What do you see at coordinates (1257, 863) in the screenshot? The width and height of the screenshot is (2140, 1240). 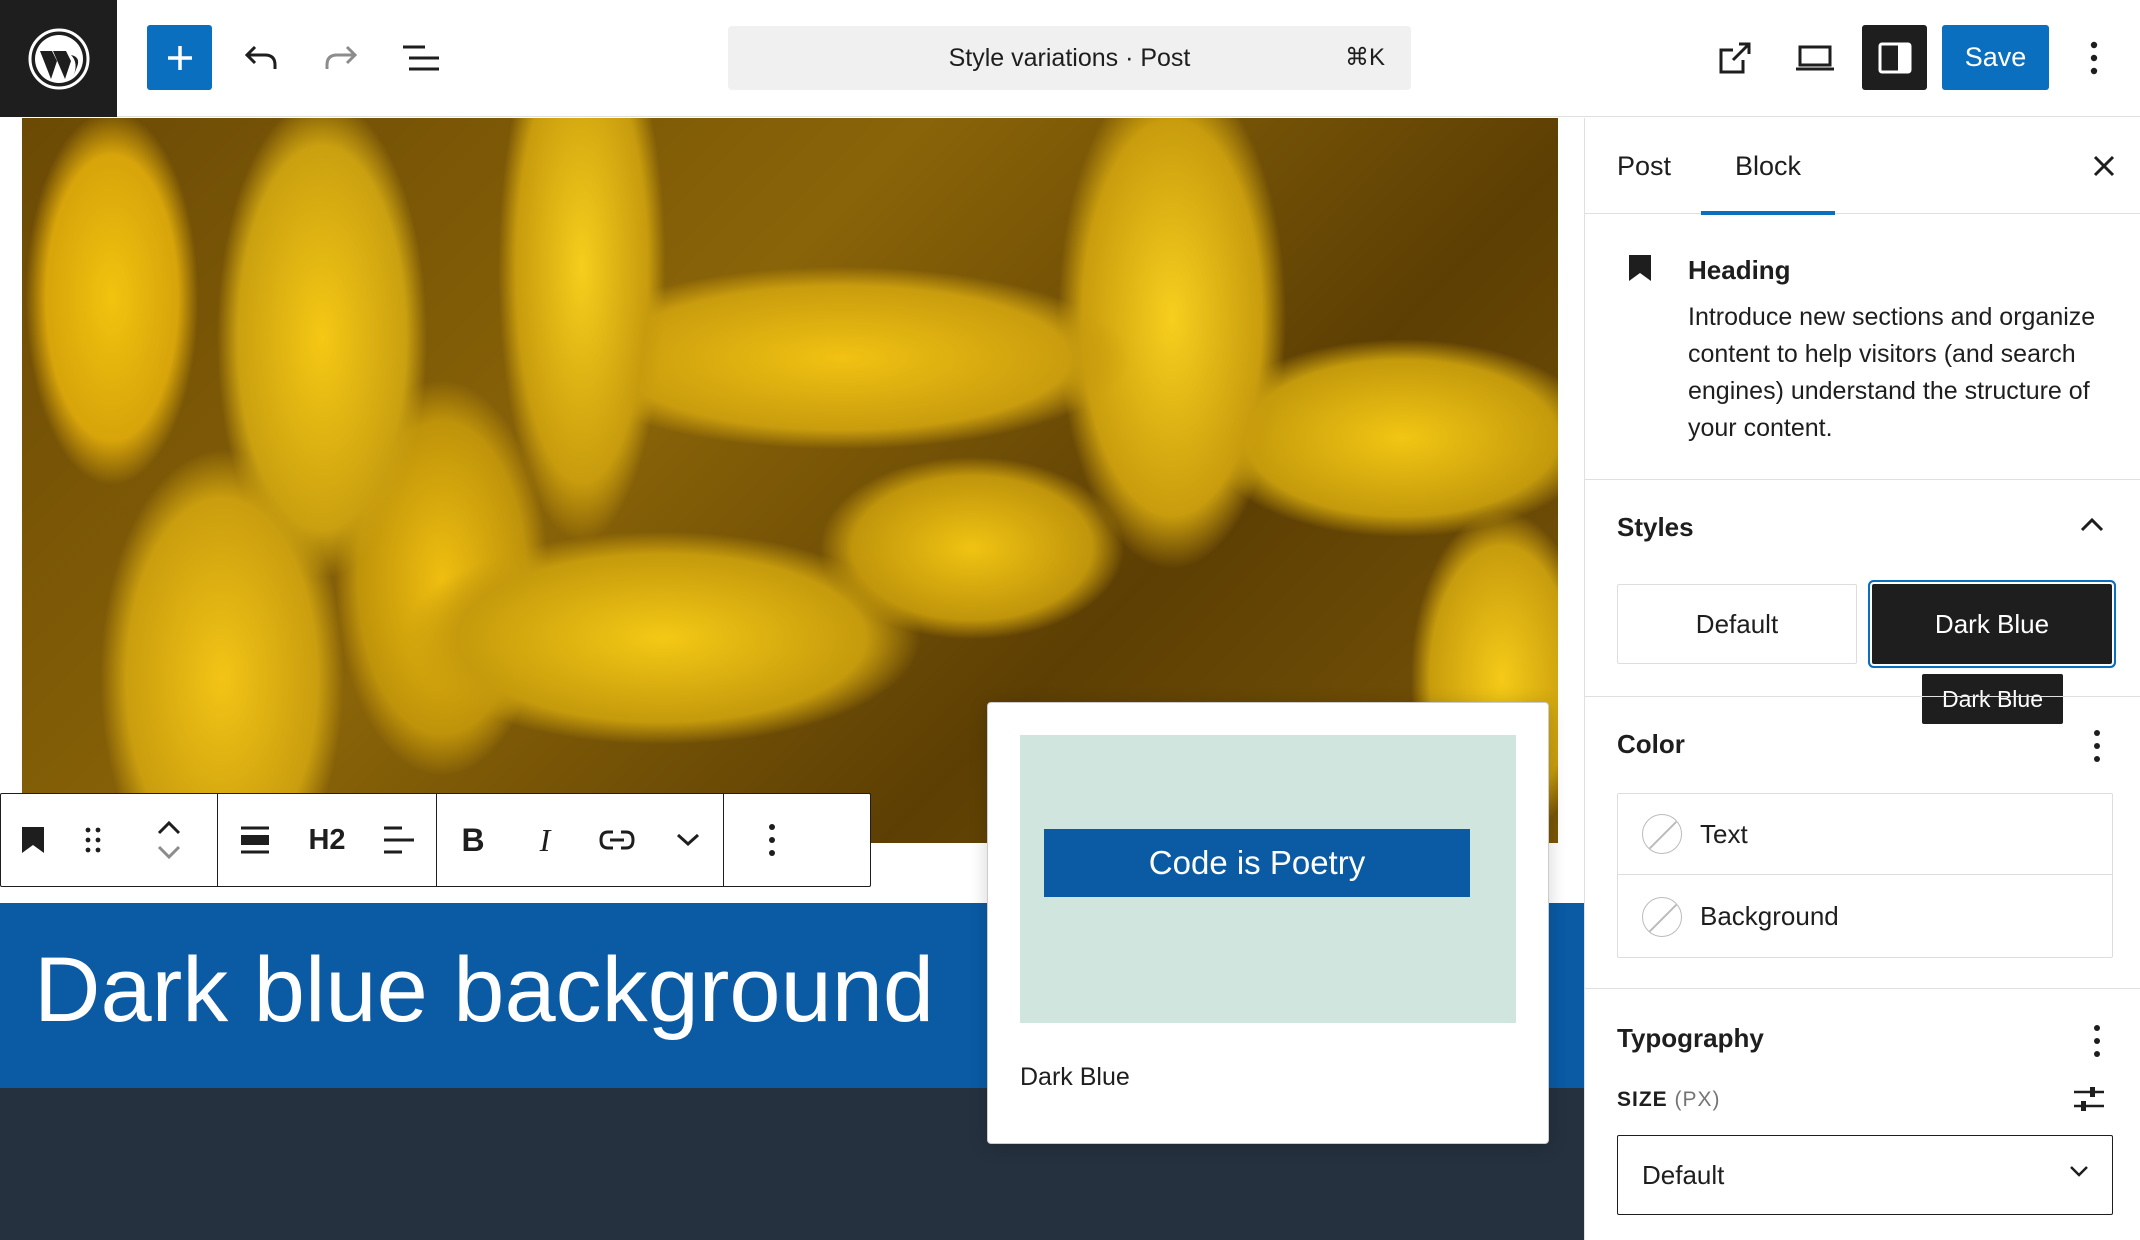 I see `style-preview-sample: Code is Poetry` at bounding box center [1257, 863].